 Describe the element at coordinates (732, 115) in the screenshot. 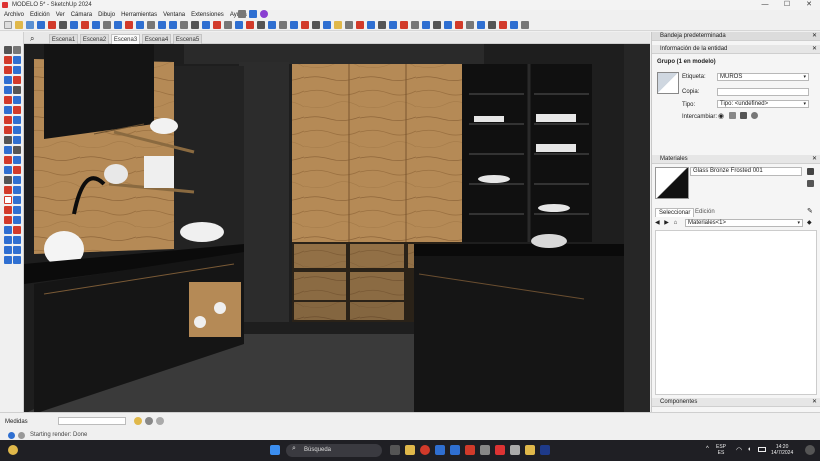

I see `cast-shadow-icon` at that location.